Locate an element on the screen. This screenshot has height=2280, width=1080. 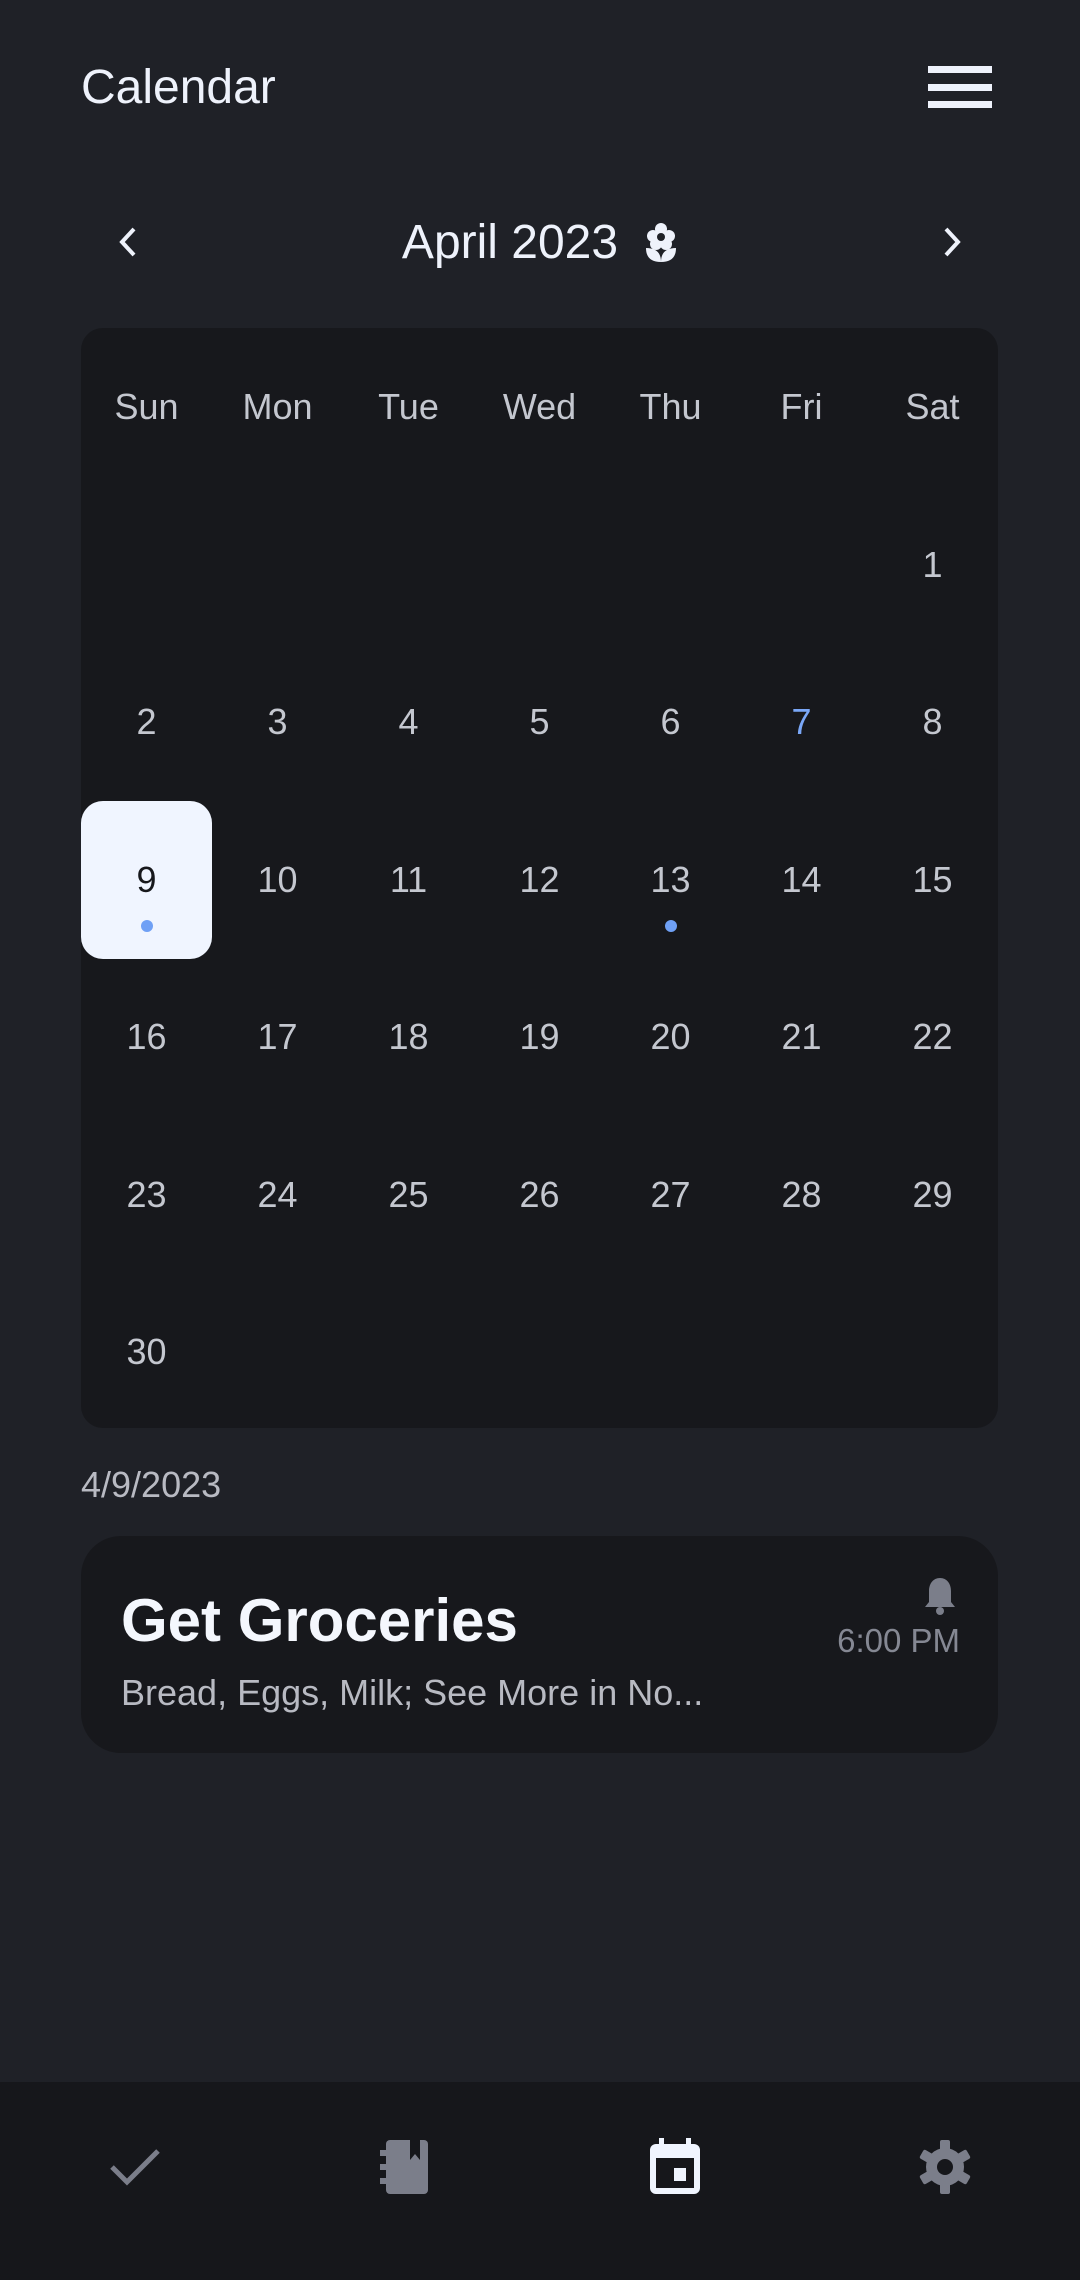
day-3: 3 is located at coordinates (277, 723).